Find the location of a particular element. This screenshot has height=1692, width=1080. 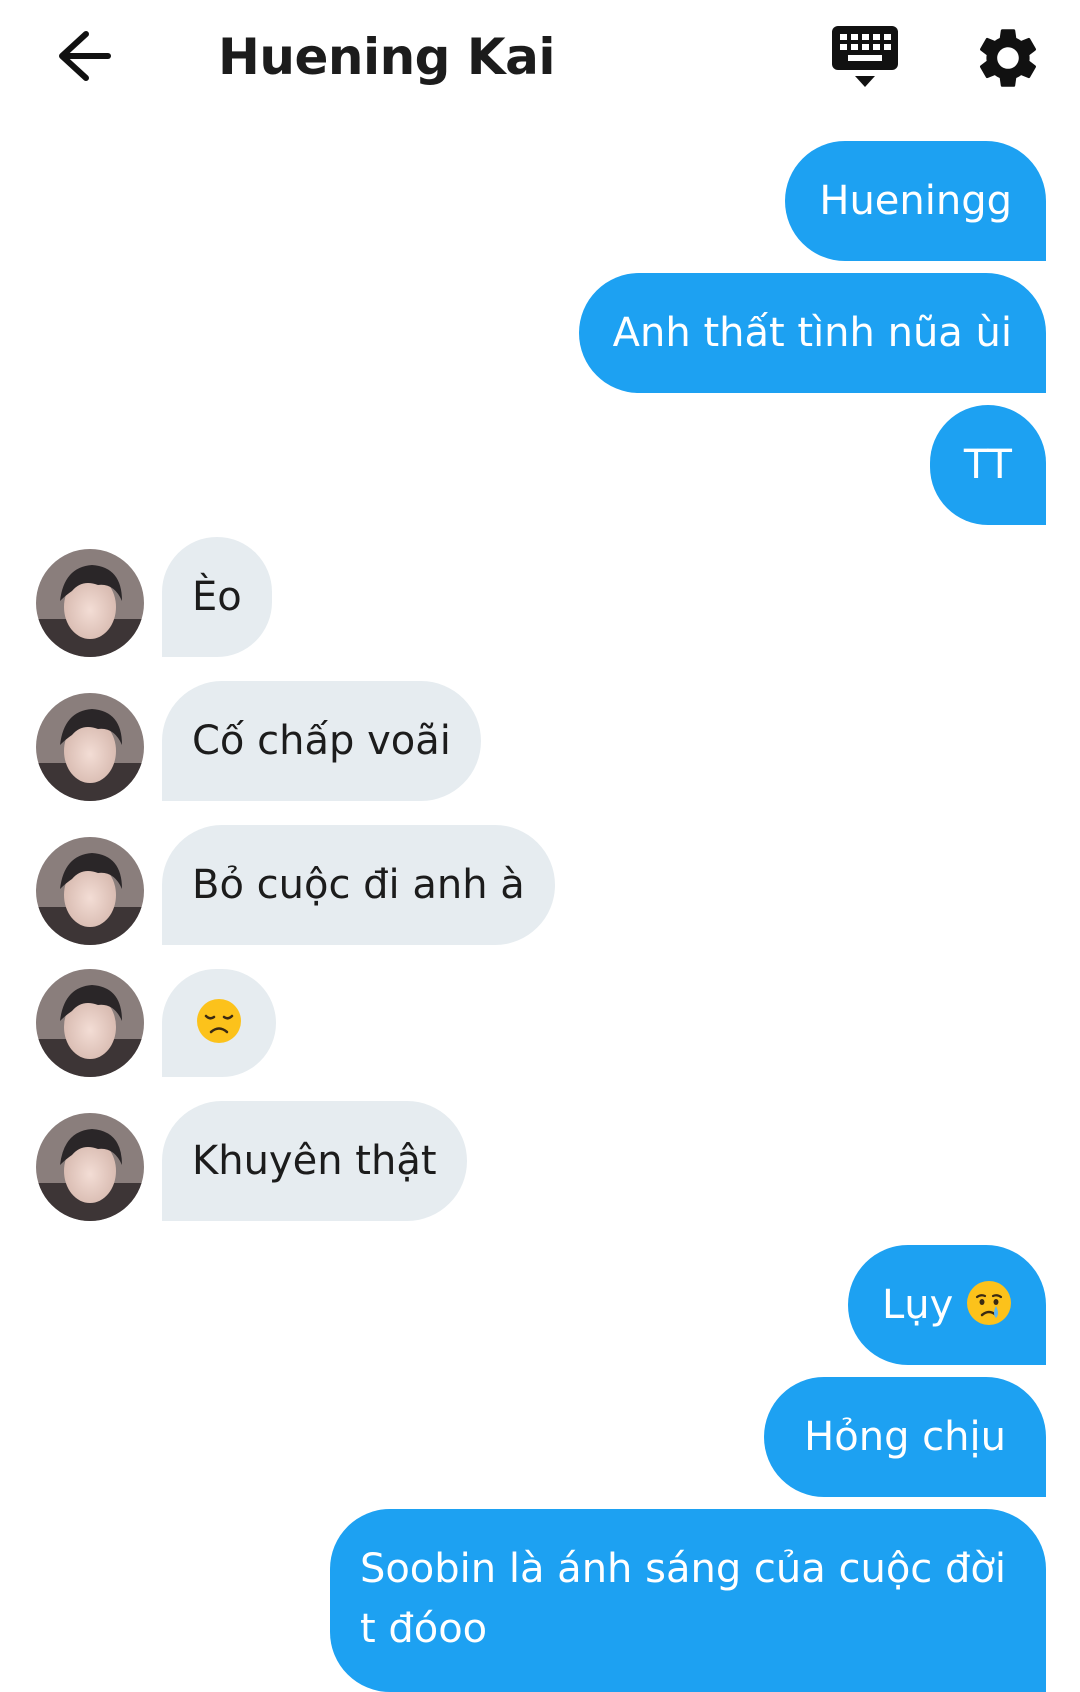

conversation-title: Huening Kai is located at coordinates (387, 57).